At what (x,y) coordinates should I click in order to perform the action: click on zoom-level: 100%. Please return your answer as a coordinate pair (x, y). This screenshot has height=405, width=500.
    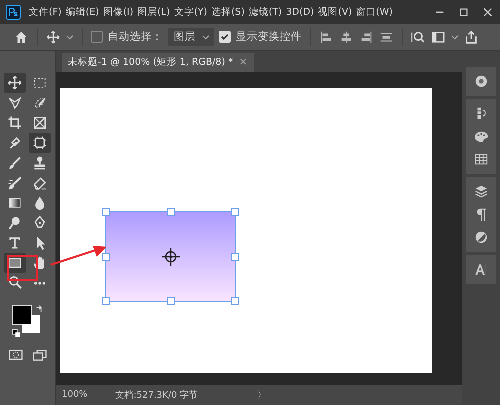
    Looking at the image, I should click on (75, 395).